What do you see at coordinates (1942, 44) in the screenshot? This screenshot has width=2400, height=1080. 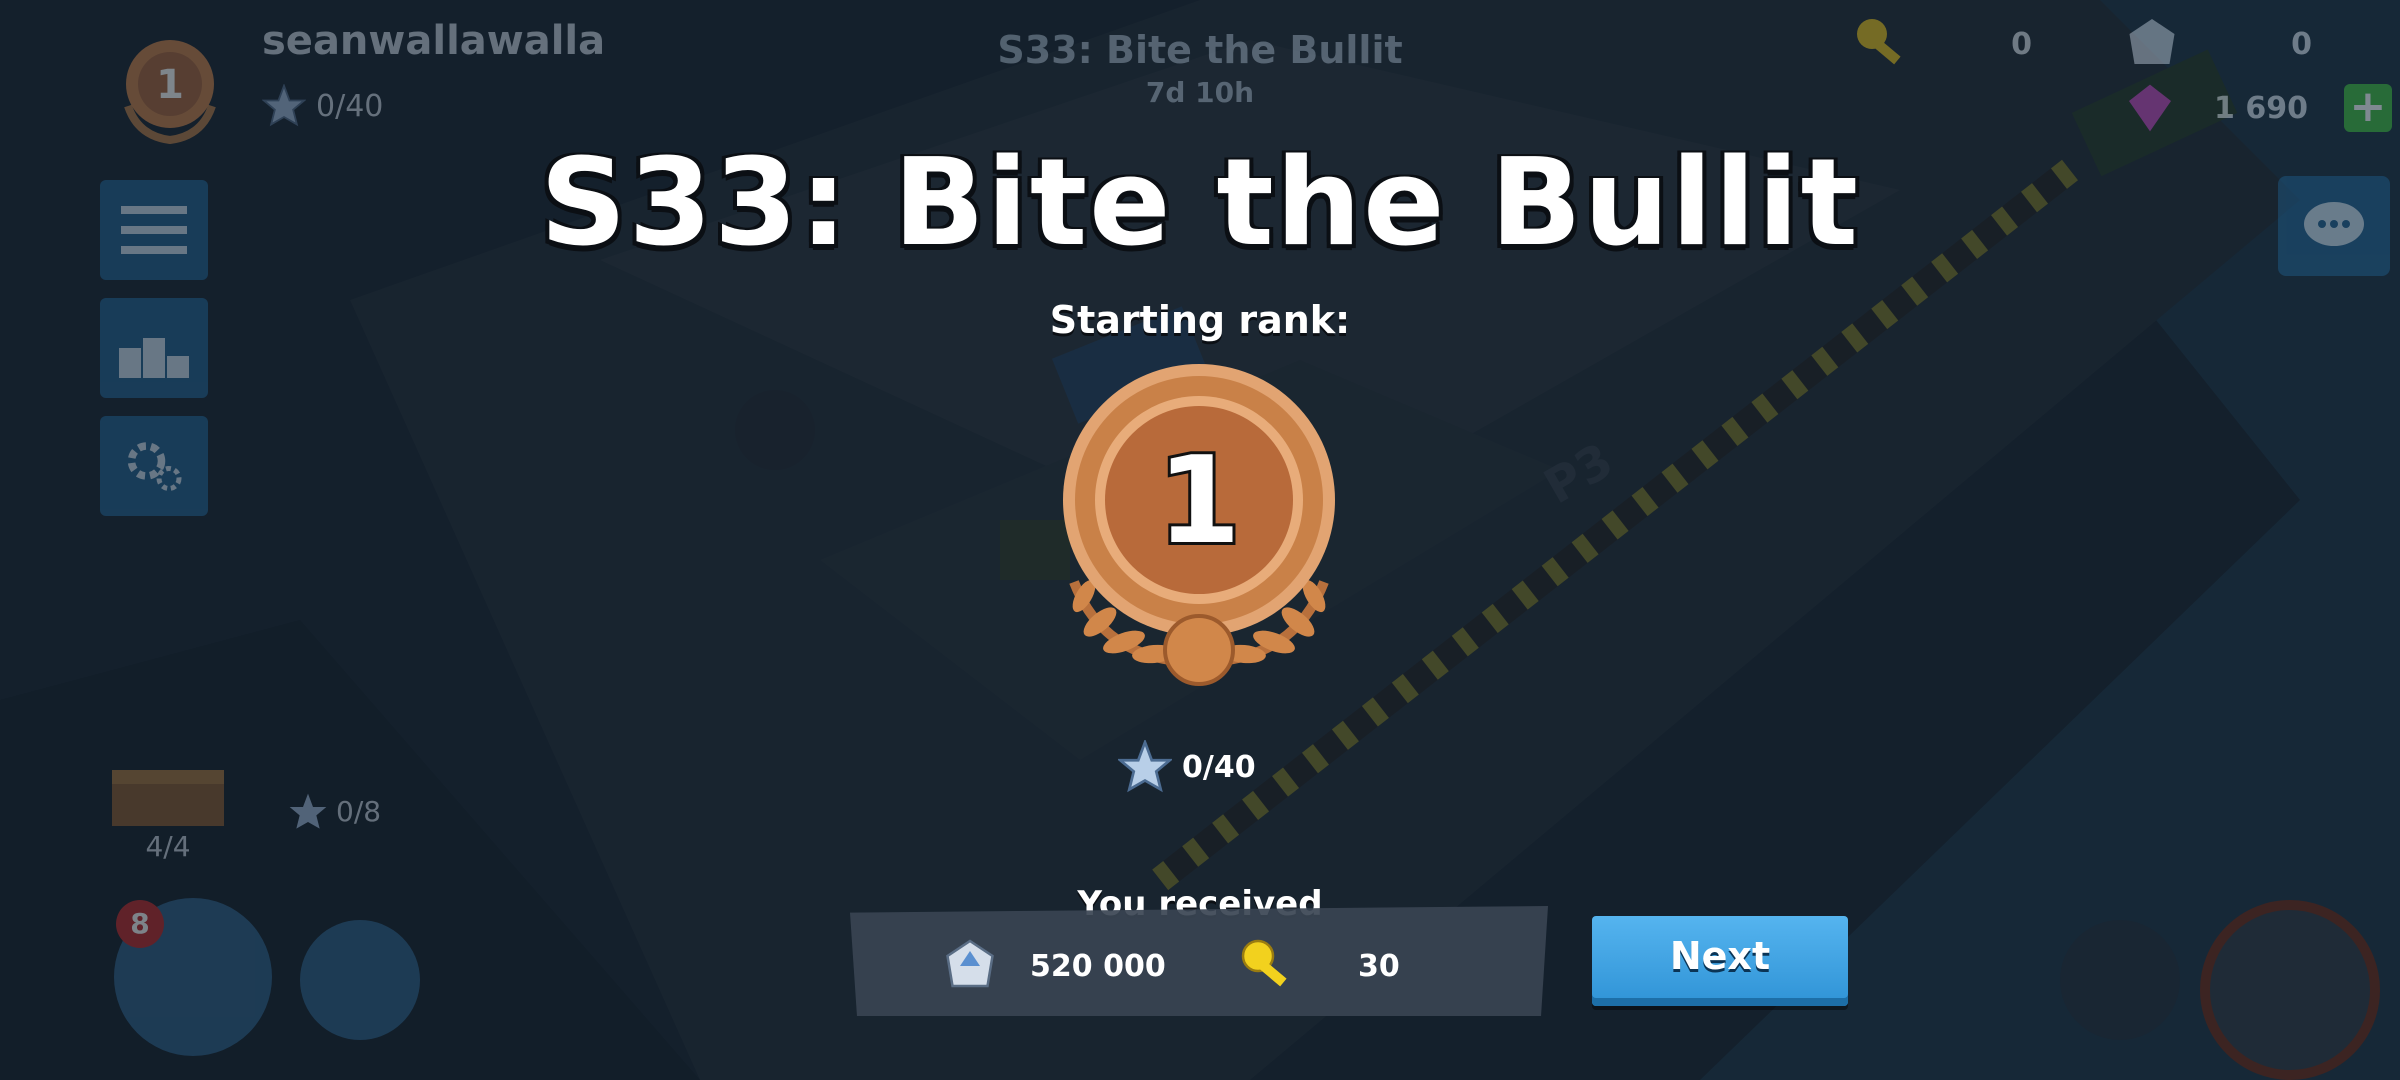 I see `keys-resource: 0` at bounding box center [1942, 44].